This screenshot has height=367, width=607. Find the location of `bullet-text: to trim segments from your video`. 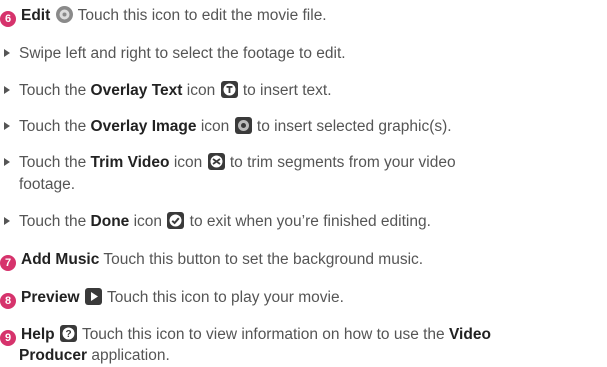

bullet-text: to trim segments from your video is located at coordinates (342, 162).